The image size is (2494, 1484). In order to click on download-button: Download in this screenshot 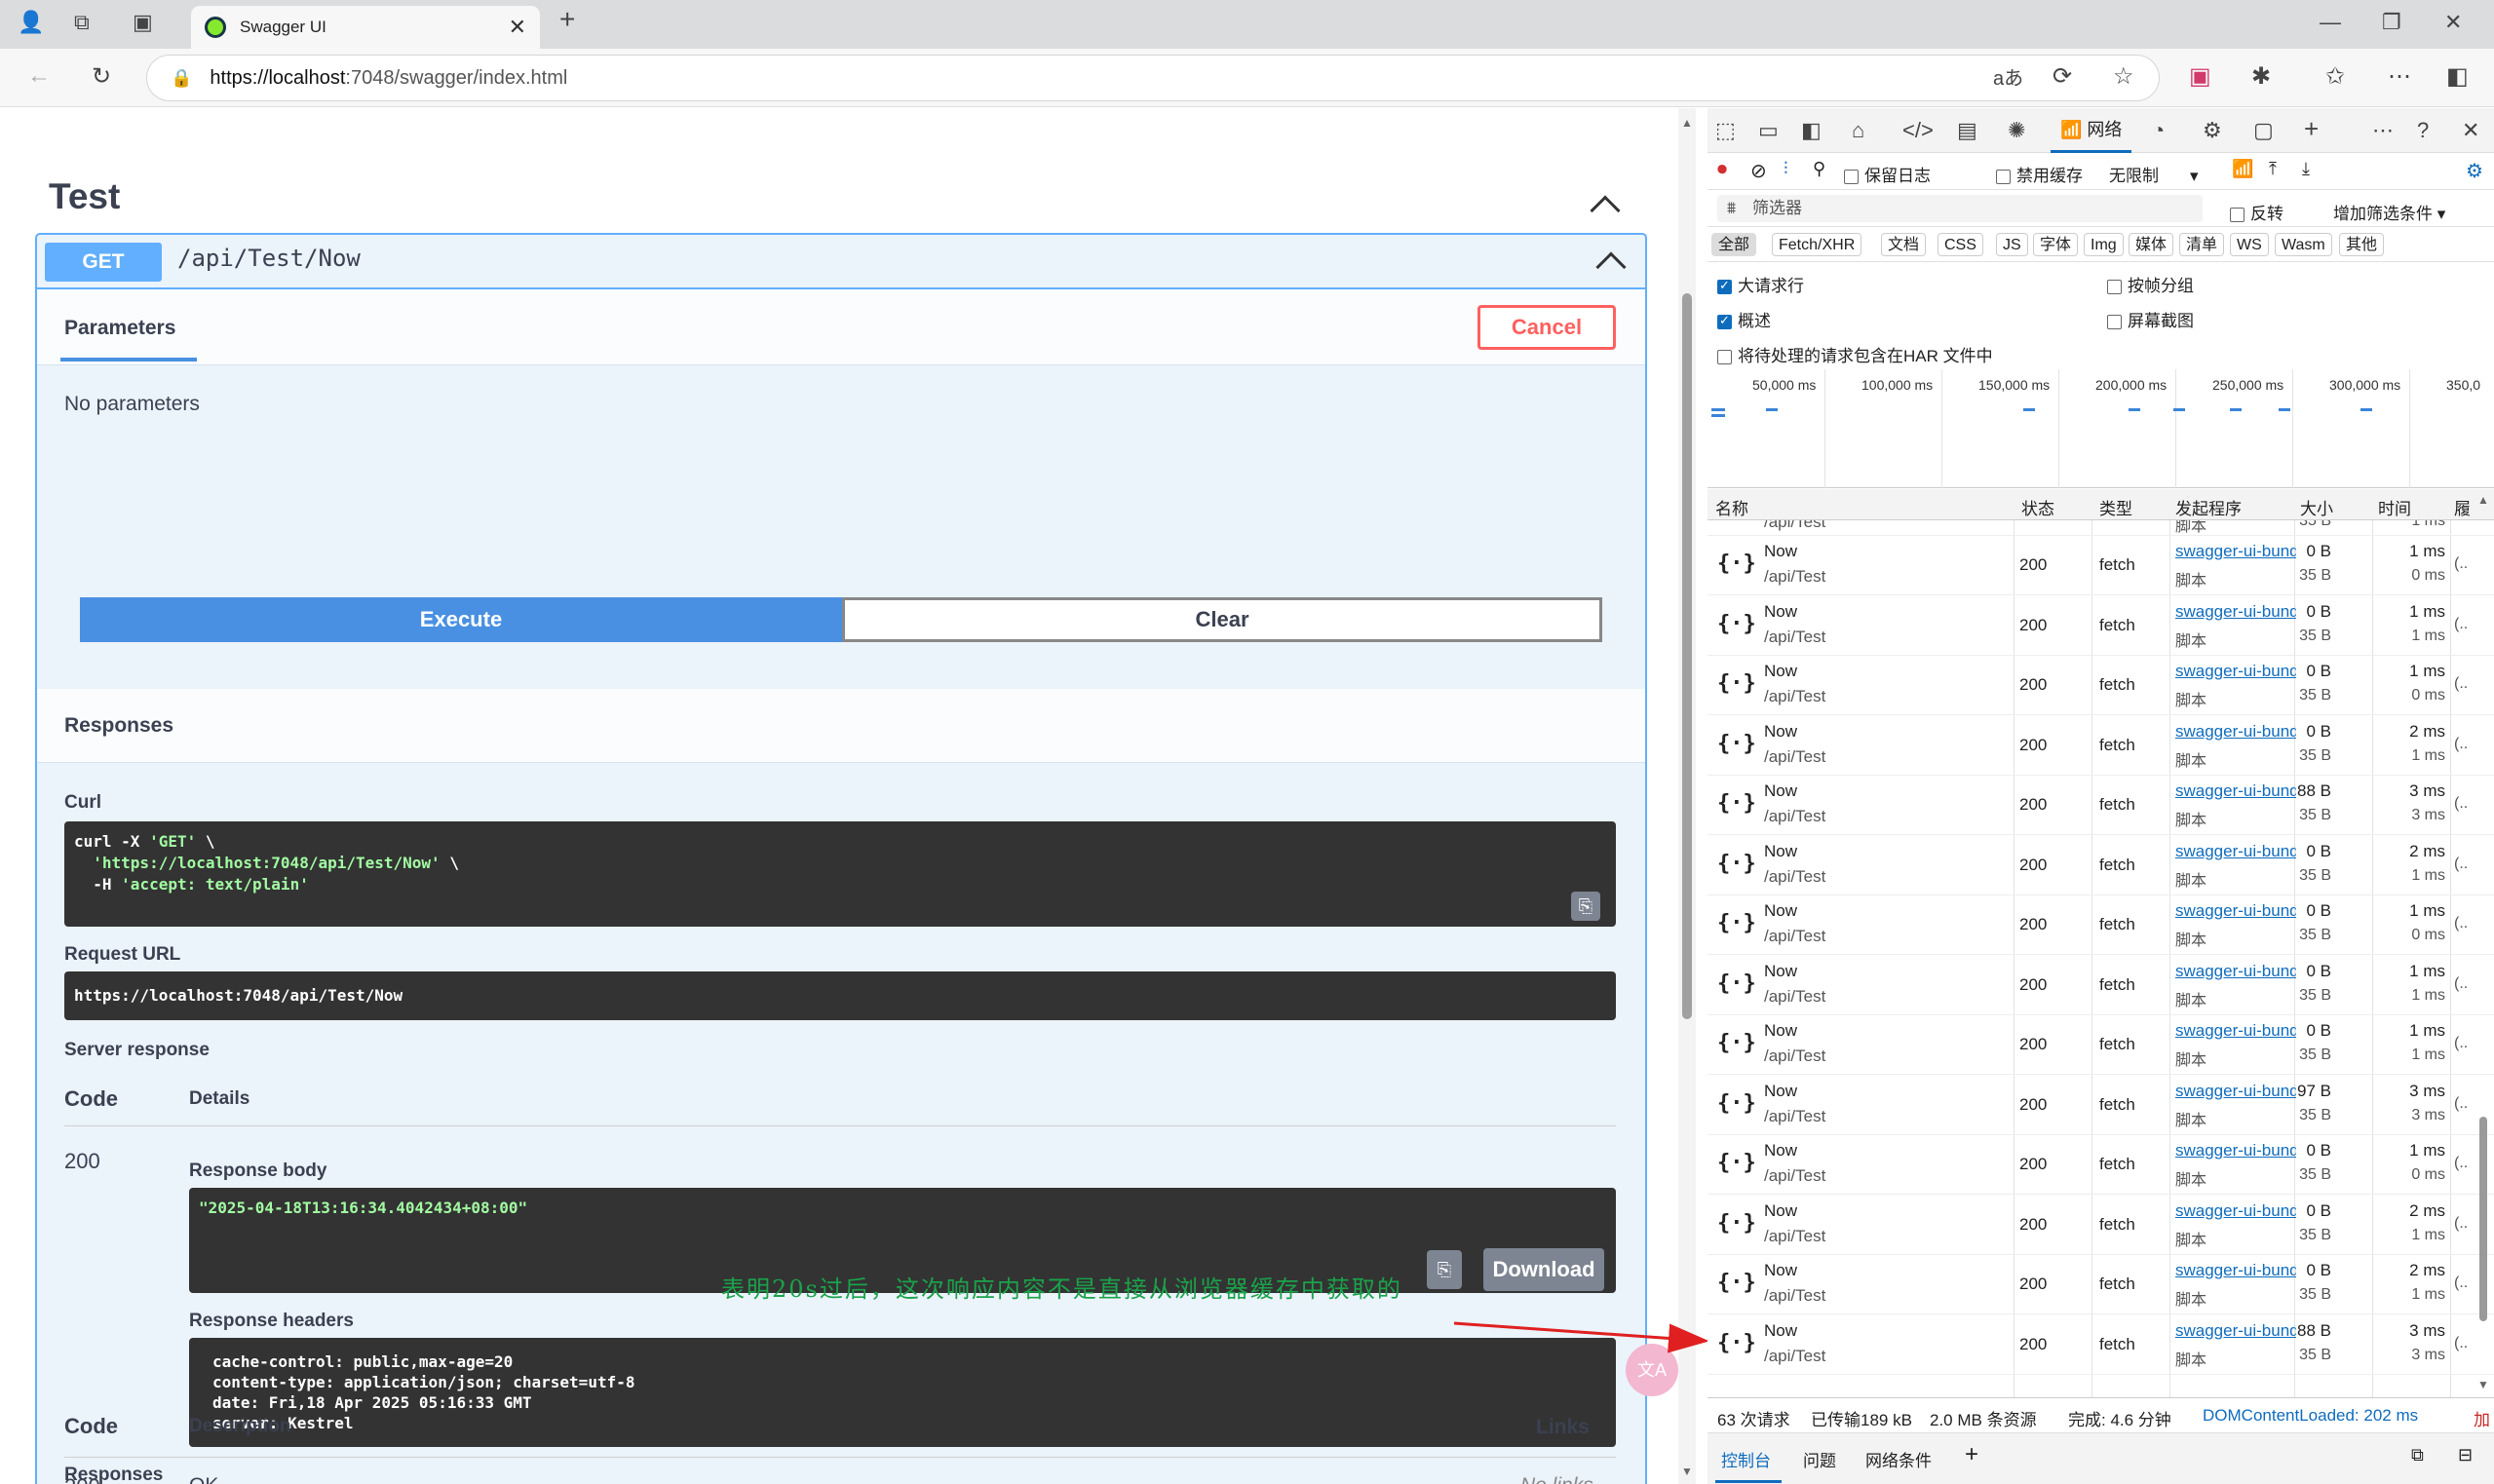, I will do `click(1543, 1269)`.